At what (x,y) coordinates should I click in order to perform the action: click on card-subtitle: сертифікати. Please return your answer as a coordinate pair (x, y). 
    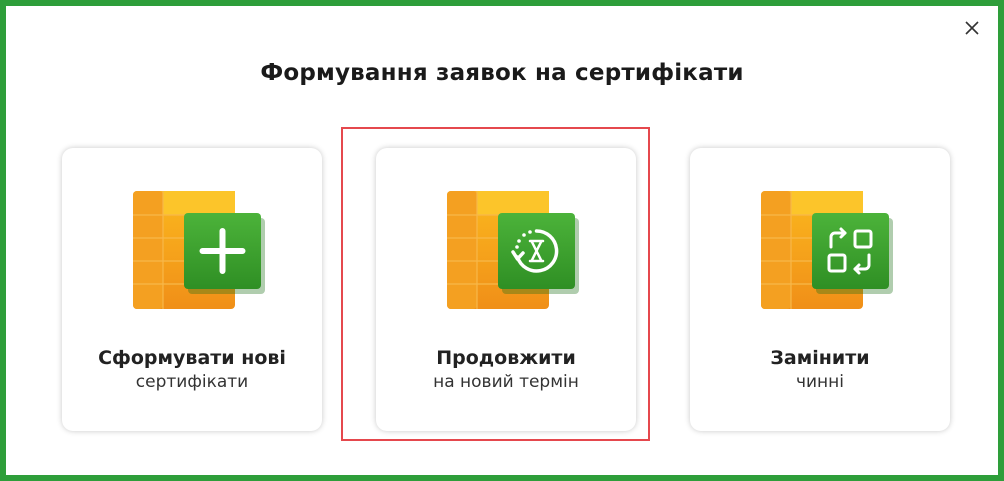
    Looking at the image, I should click on (192, 382).